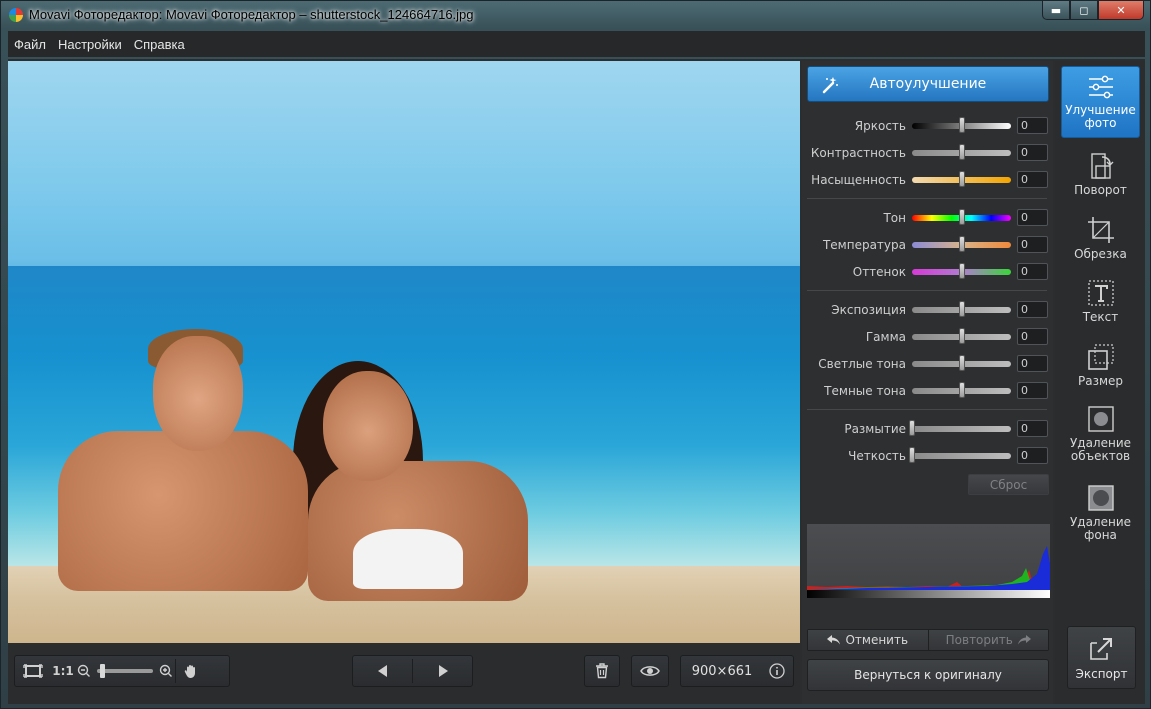 The height and width of the screenshot is (709, 1151). I want to click on redo-arrow-icon, so click(1024, 640).